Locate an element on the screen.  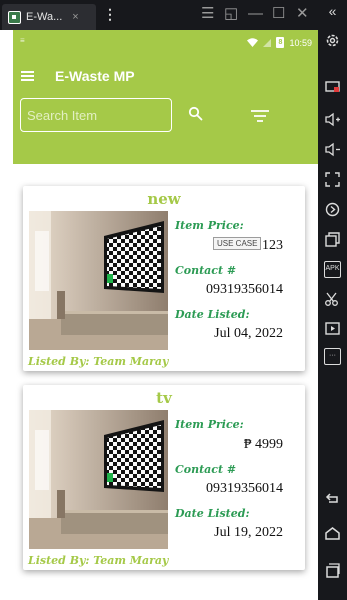
notification-icon: ≡ is located at coordinates (22, 40).